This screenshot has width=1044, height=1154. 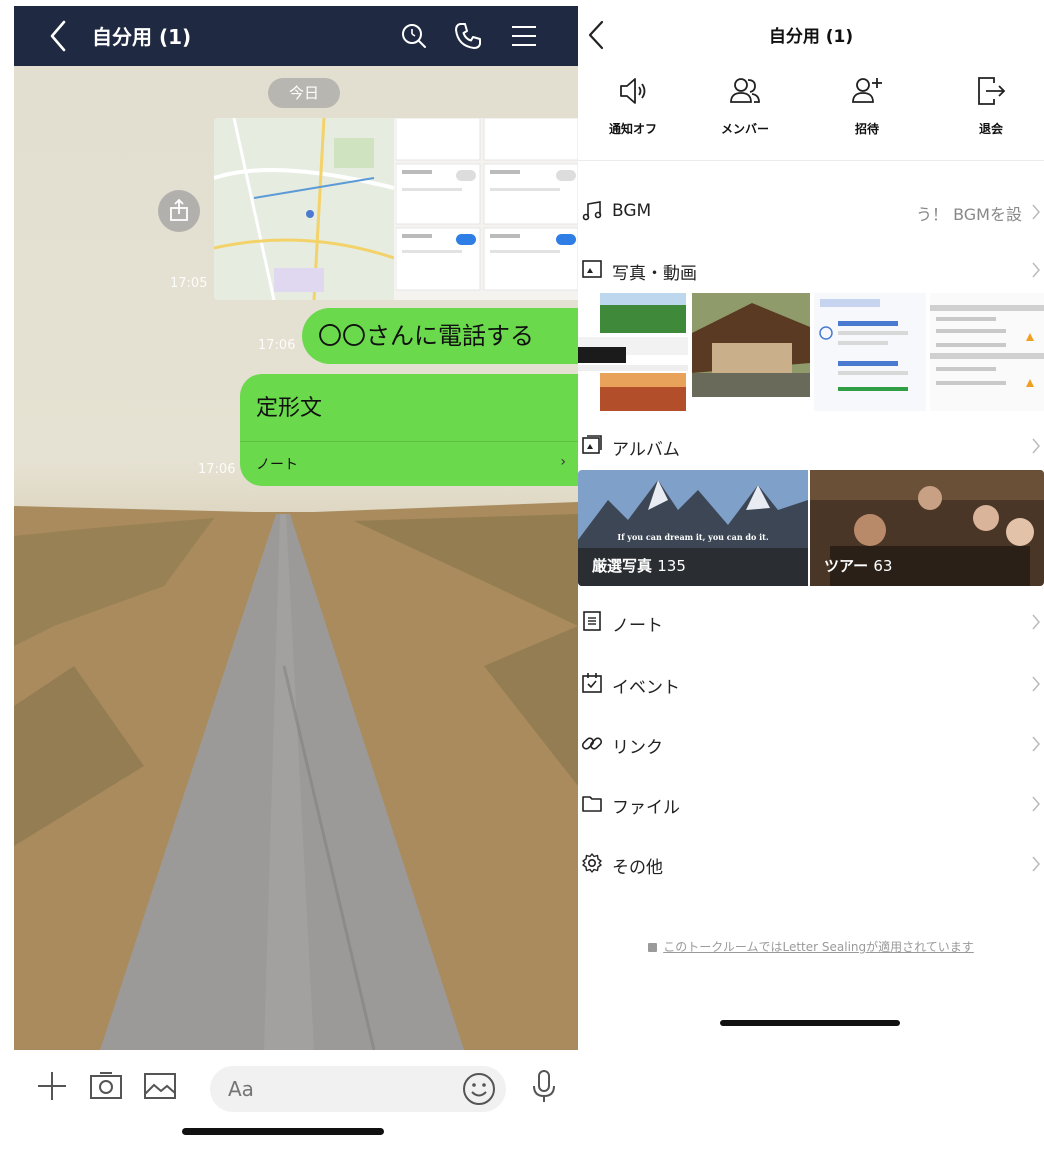 I want to click on lock-icon, so click(x=653, y=947).